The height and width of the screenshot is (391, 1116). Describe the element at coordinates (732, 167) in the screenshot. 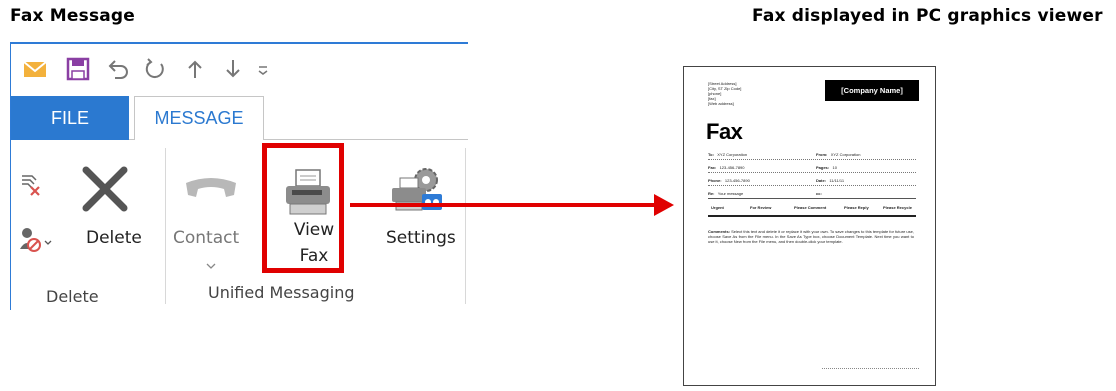

I see `fax-value: 123-456-7890` at that location.